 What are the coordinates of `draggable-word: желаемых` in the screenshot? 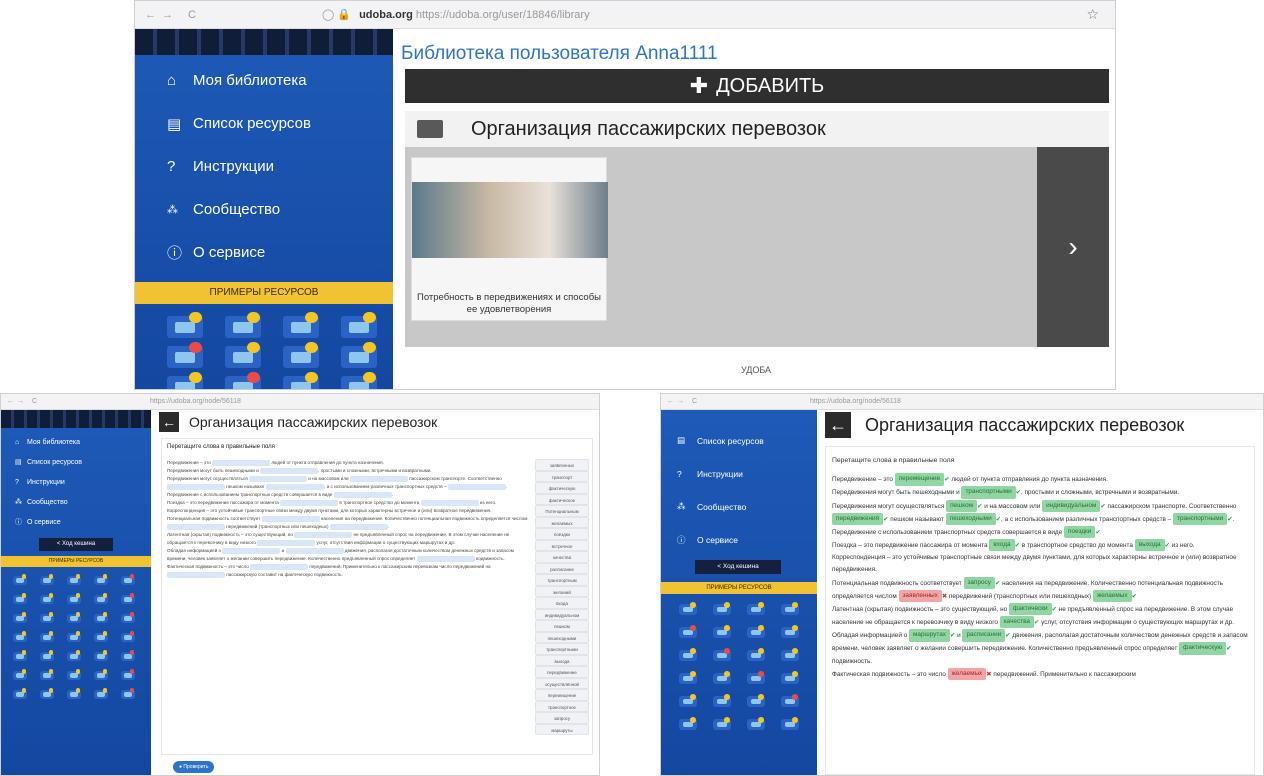 It's located at (562, 522).